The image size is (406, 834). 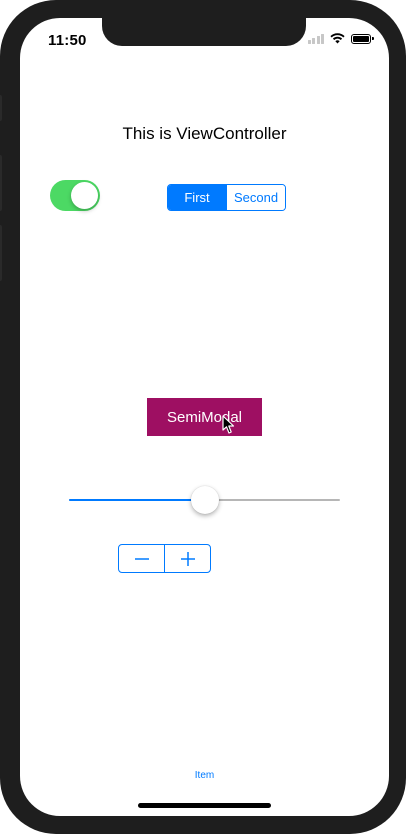 What do you see at coordinates (204, 805) in the screenshot?
I see `home-indicator` at bounding box center [204, 805].